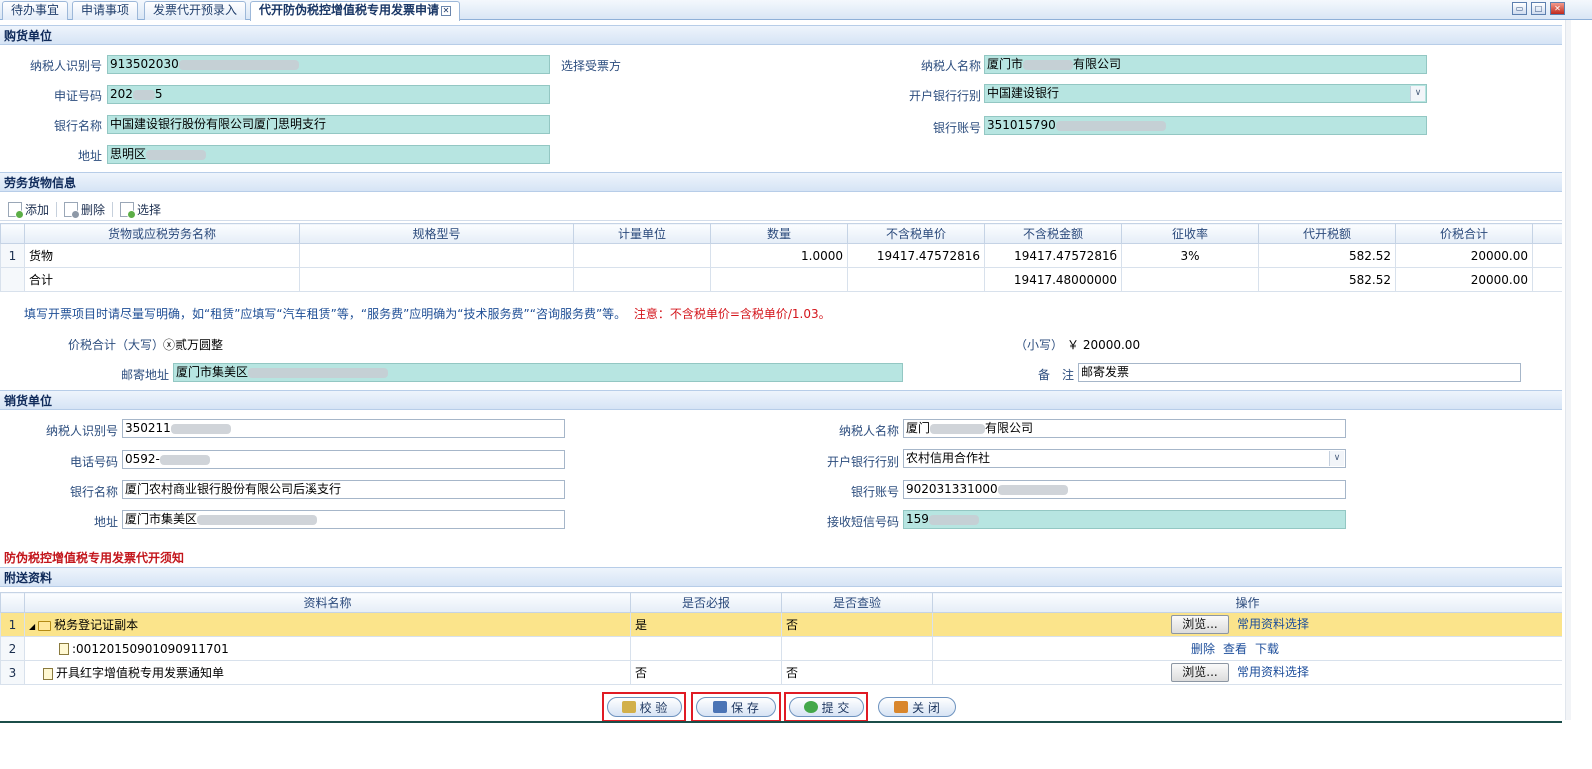  I want to click on column-header: 价税合计, so click(1464, 233).